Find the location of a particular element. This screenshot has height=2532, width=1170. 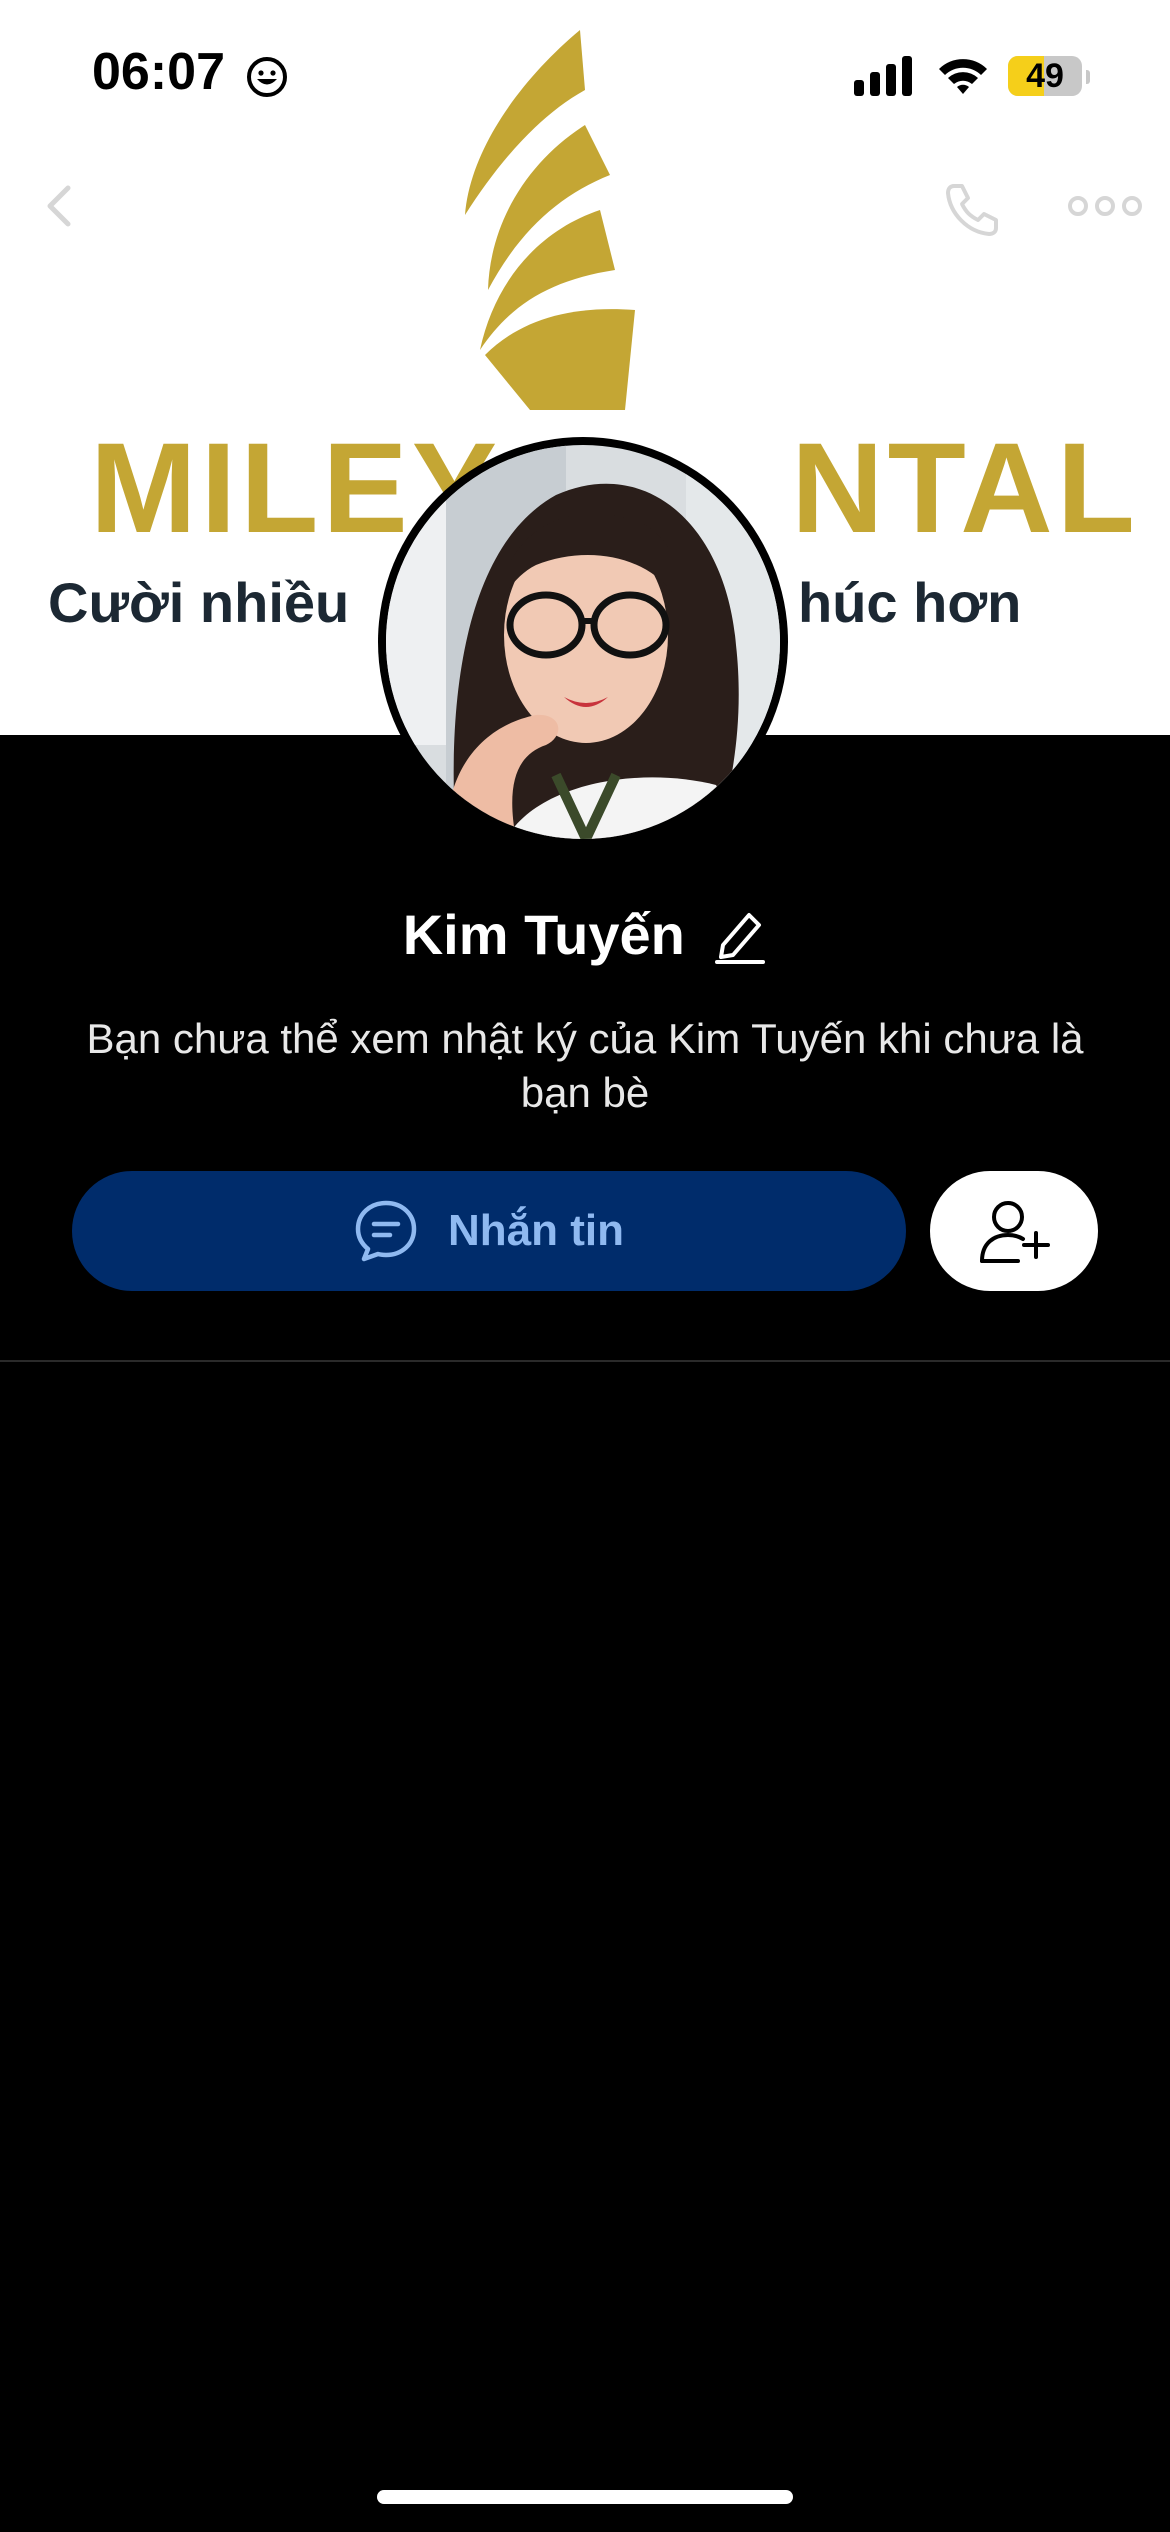

home-indicator is located at coordinates (585, 2497).